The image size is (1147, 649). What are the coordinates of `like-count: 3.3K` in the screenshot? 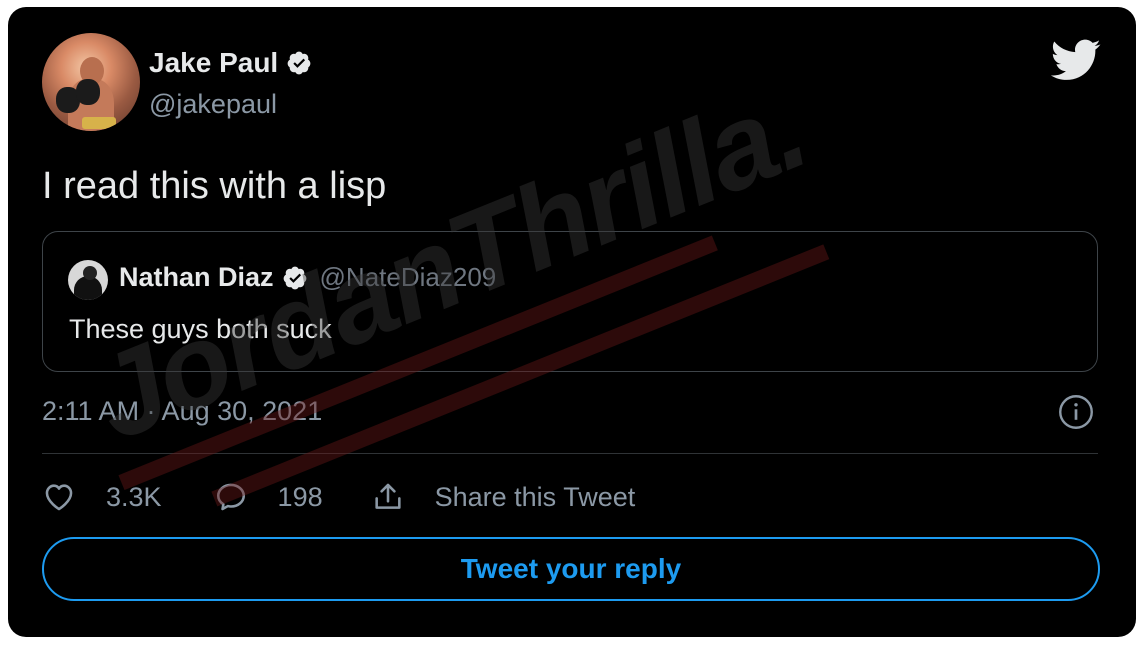 It's located at (134, 496).